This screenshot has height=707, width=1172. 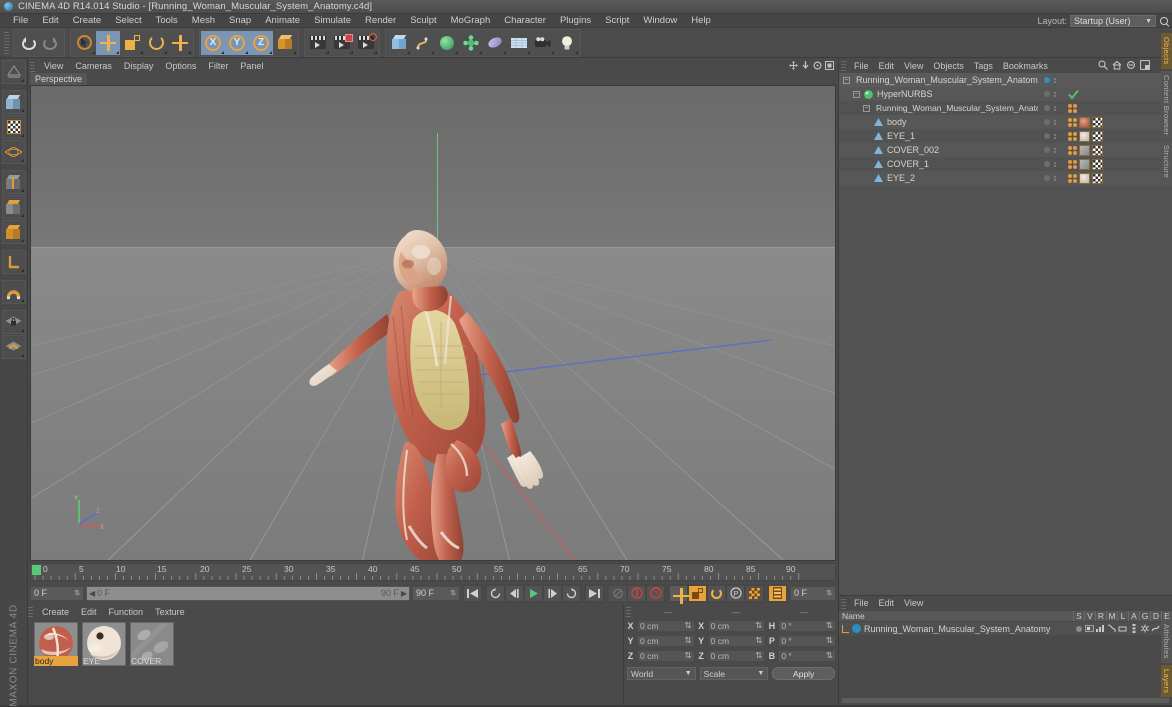 I want to click on om-menu-view: View, so click(x=913, y=66).